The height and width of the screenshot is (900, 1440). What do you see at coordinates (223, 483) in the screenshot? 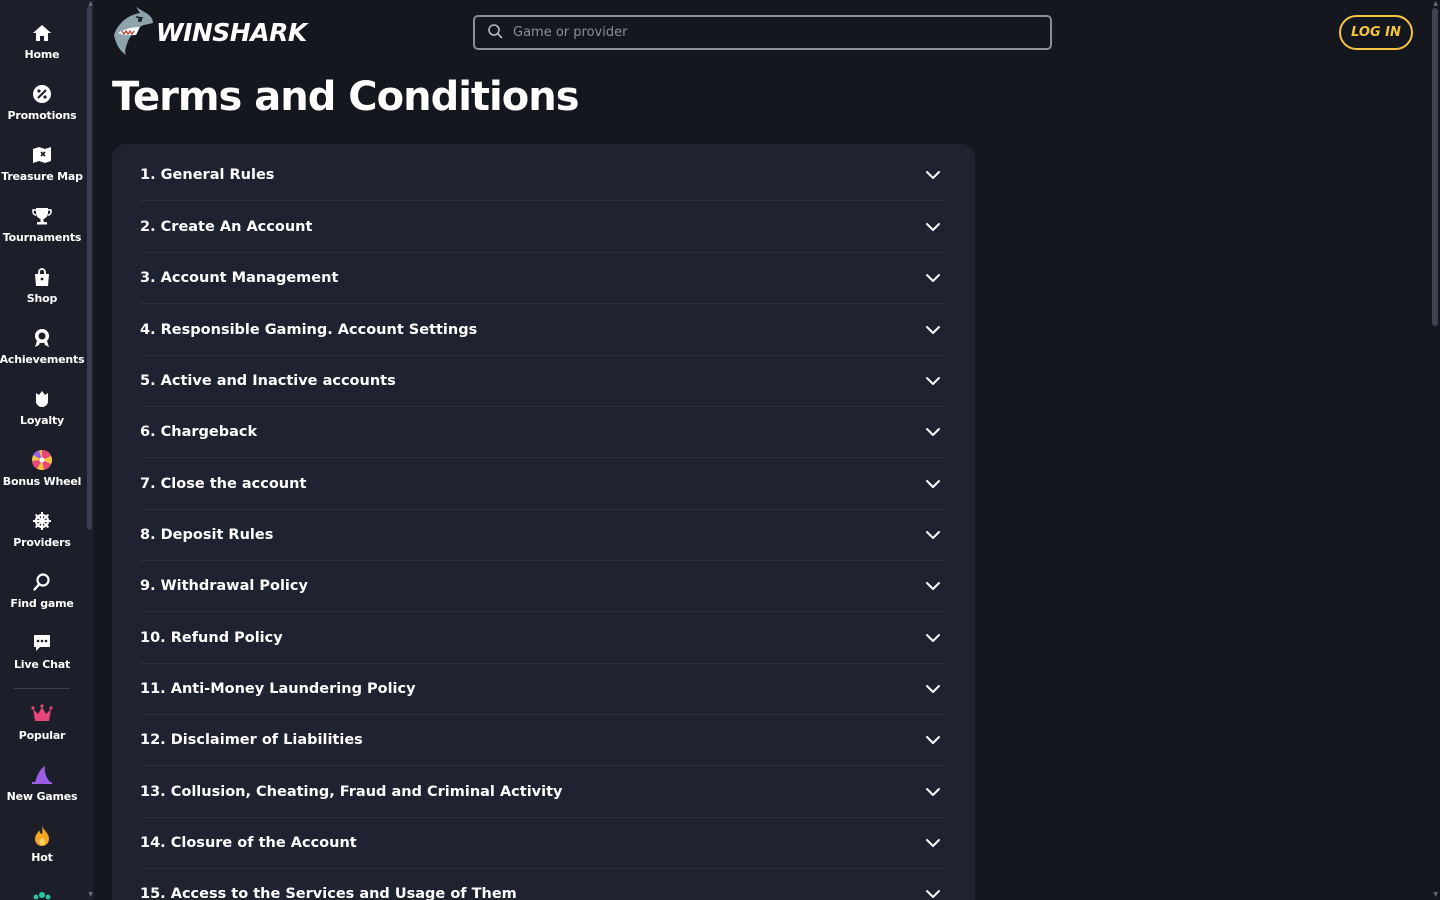
I see `section-title: 7. Close the account` at bounding box center [223, 483].